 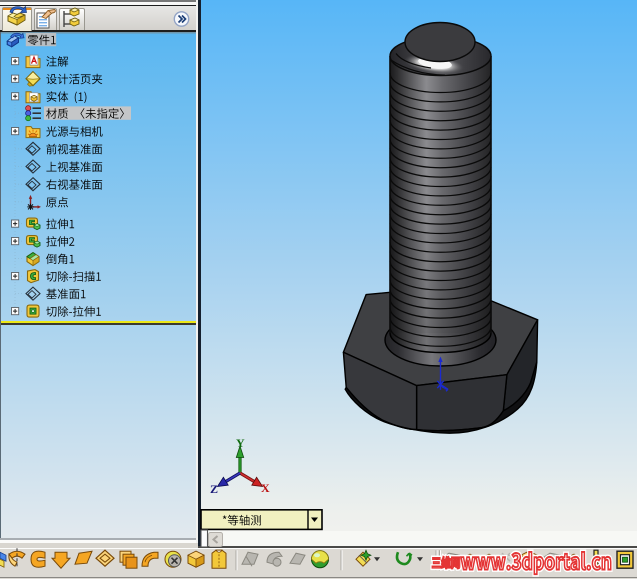 What do you see at coordinates (214, 489) in the screenshot?
I see `svg-text: Z` at bounding box center [214, 489].